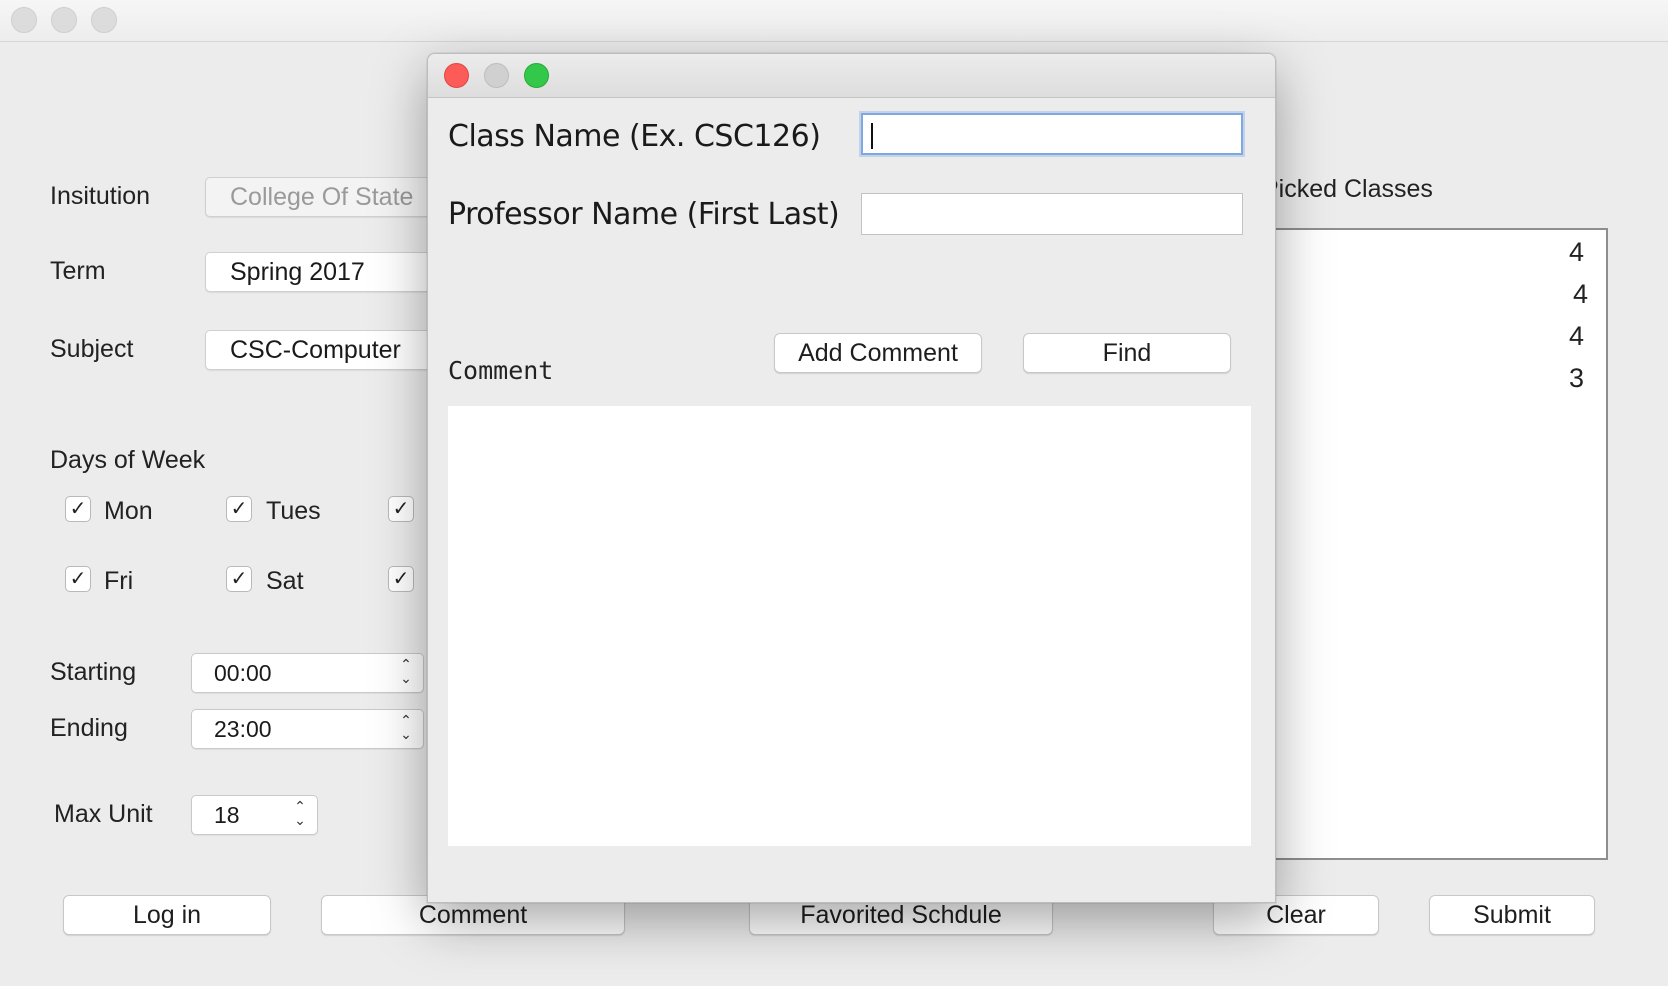 This screenshot has width=1668, height=986. What do you see at coordinates (285, 581) in the screenshot?
I see `sat-label: Sat` at bounding box center [285, 581].